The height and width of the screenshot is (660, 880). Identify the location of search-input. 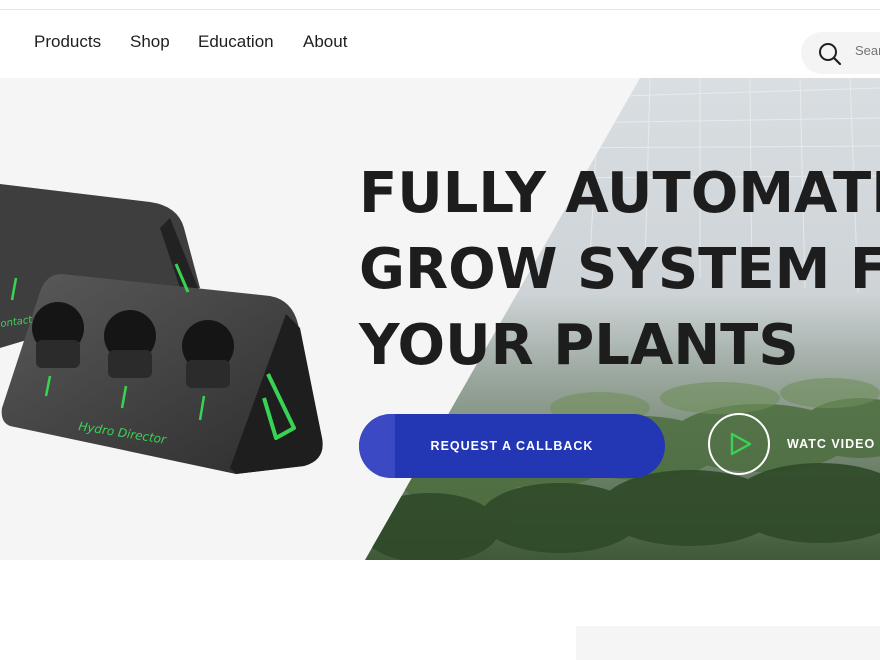
(866, 50).